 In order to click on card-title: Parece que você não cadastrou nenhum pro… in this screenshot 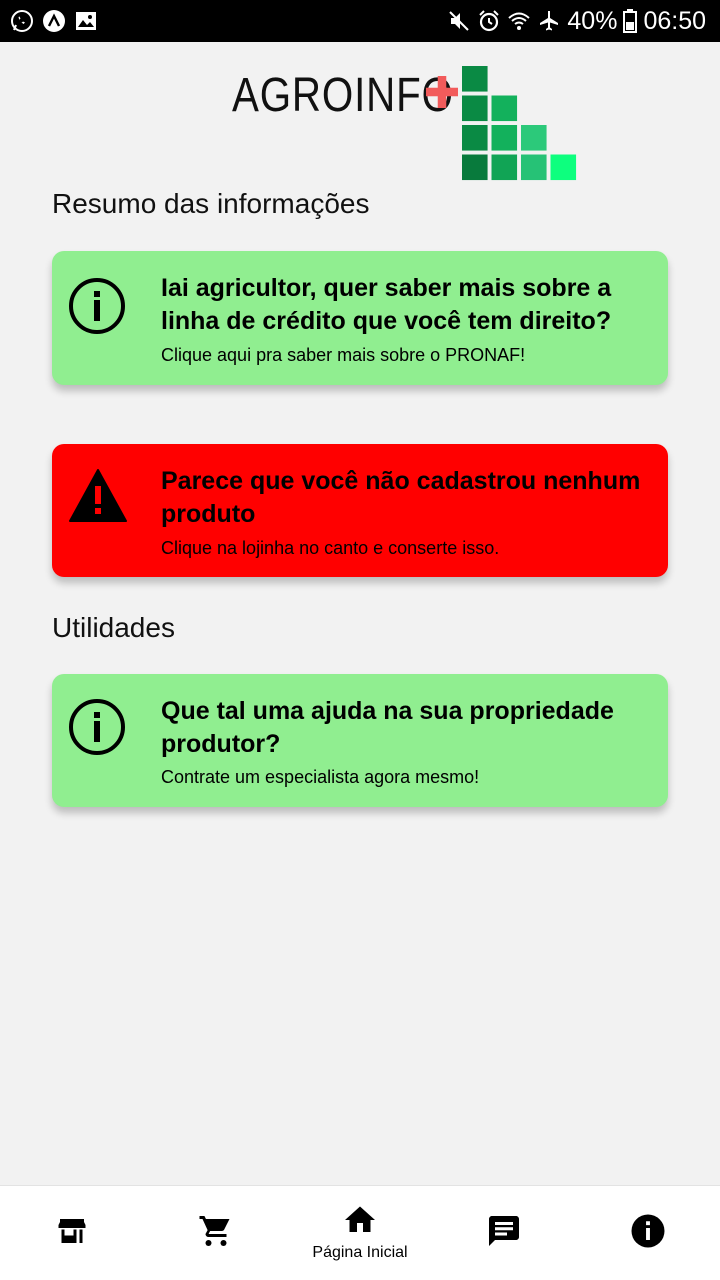, I will do `click(401, 497)`.